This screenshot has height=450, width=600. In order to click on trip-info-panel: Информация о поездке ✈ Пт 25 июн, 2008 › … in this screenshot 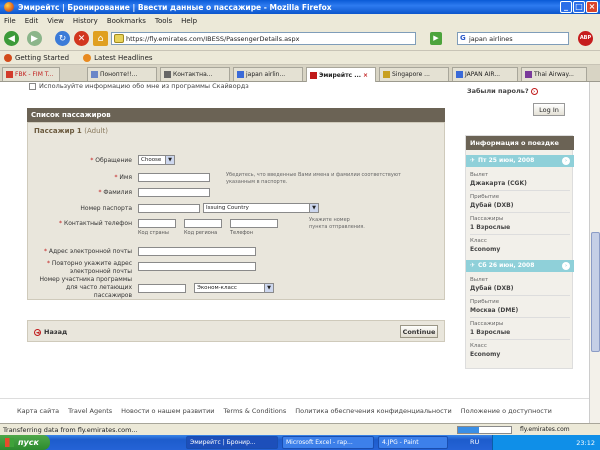, I will do `click(519, 252)`.